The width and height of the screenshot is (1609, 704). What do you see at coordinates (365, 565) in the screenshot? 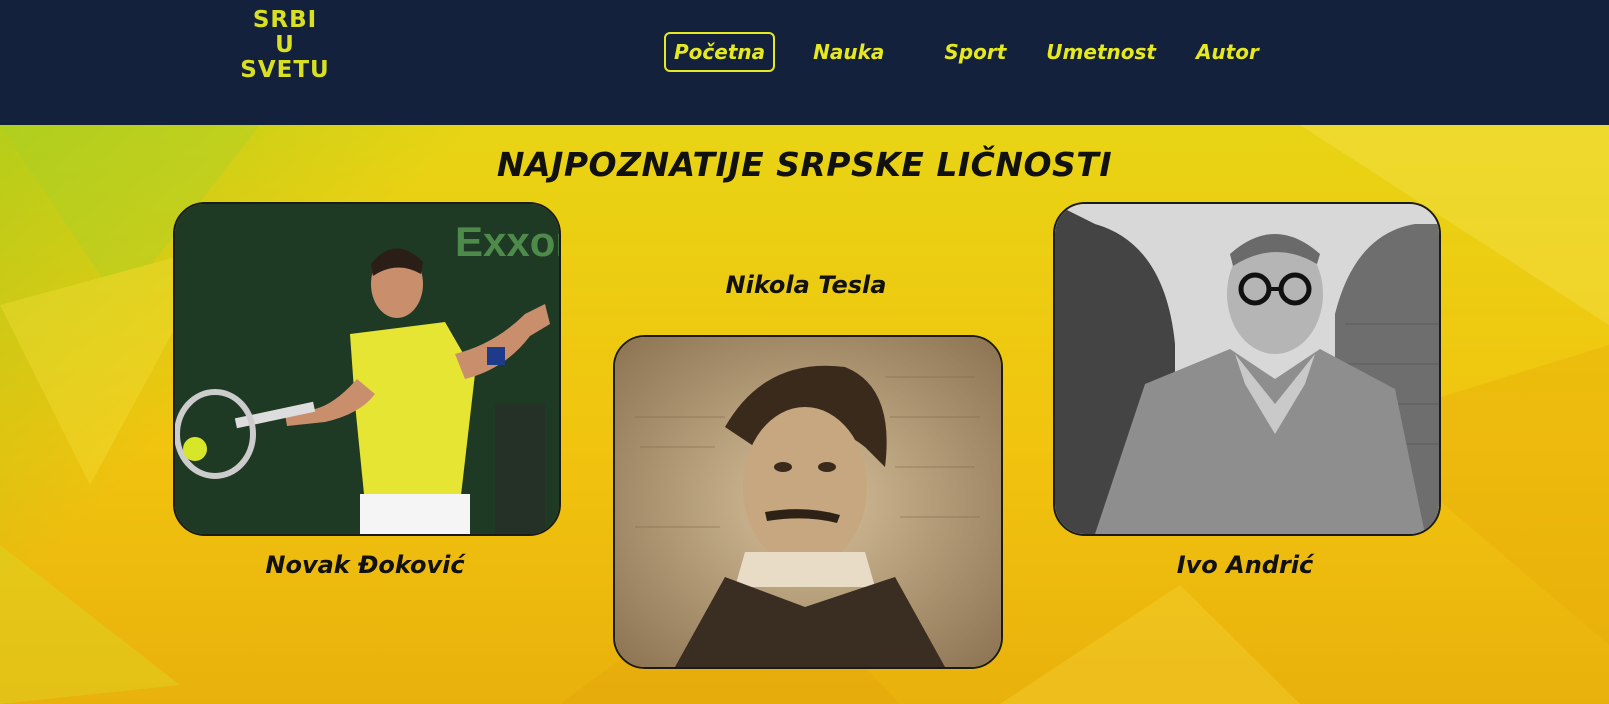
I see `caption-novak-djokovic: Novak Đoković` at bounding box center [365, 565].